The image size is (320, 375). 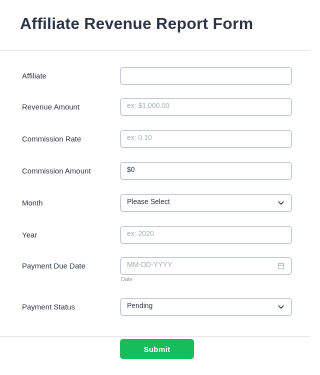 What do you see at coordinates (206, 235) in the screenshot?
I see `year-input: ex: 2020` at bounding box center [206, 235].